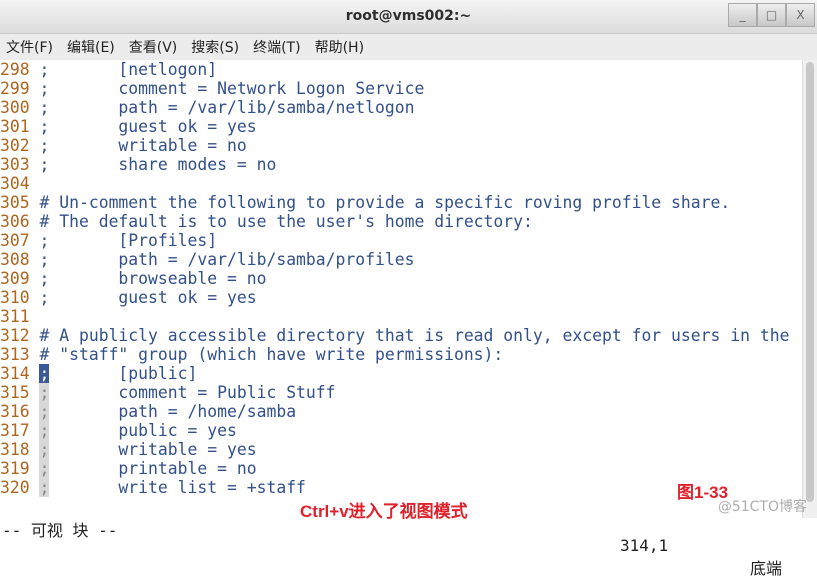 This screenshot has width=817, height=579. What do you see at coordinates (15, 316) in the screenshot?
I see `line-number: 311` at bounding box center [15, 316].